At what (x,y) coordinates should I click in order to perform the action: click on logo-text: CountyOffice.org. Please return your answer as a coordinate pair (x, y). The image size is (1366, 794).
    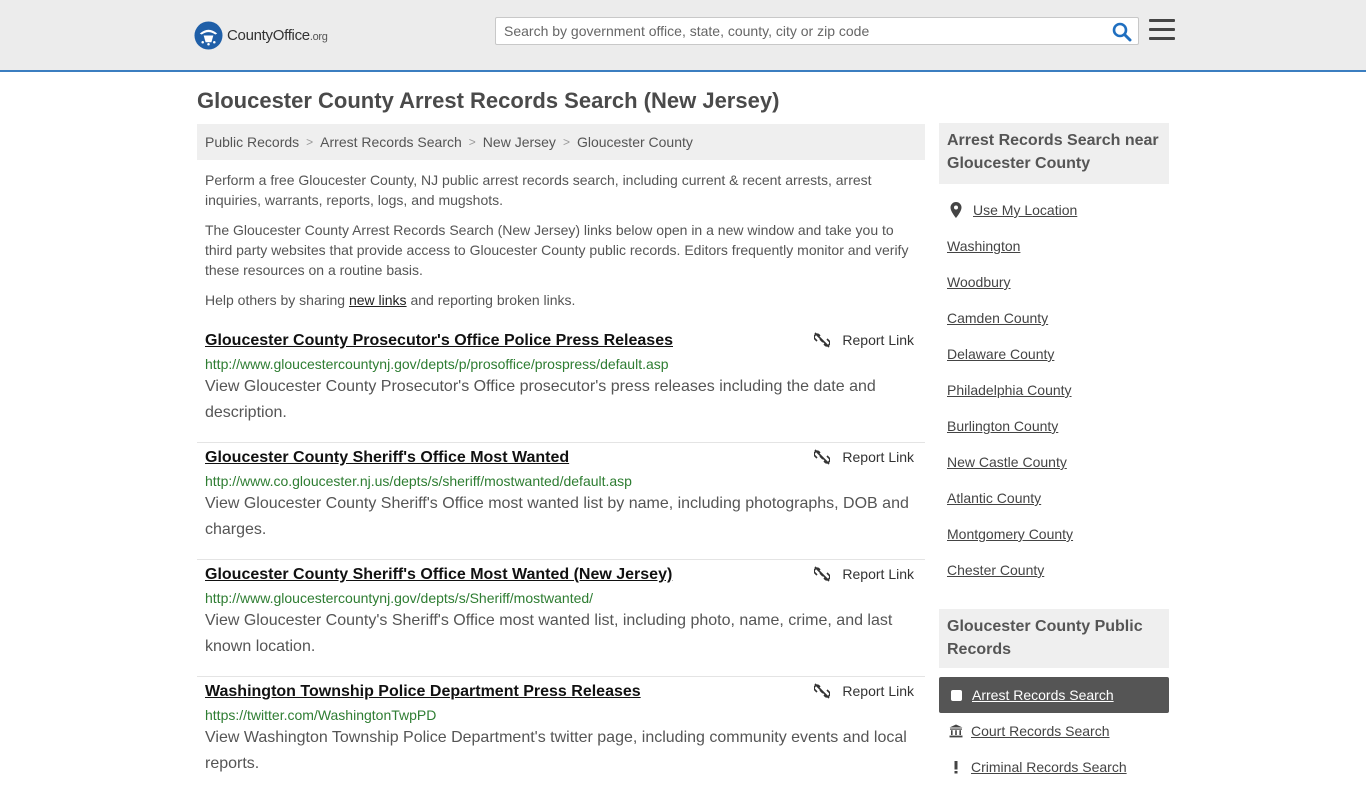
    Looking at the image, I should click on (277, 35).